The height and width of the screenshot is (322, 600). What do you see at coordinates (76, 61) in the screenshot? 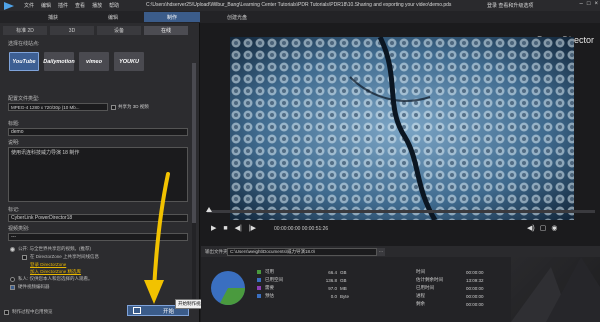
I see `platform-list: YouTube Dailymotion vimeo YOUKU` at bounding box center [76, 61].